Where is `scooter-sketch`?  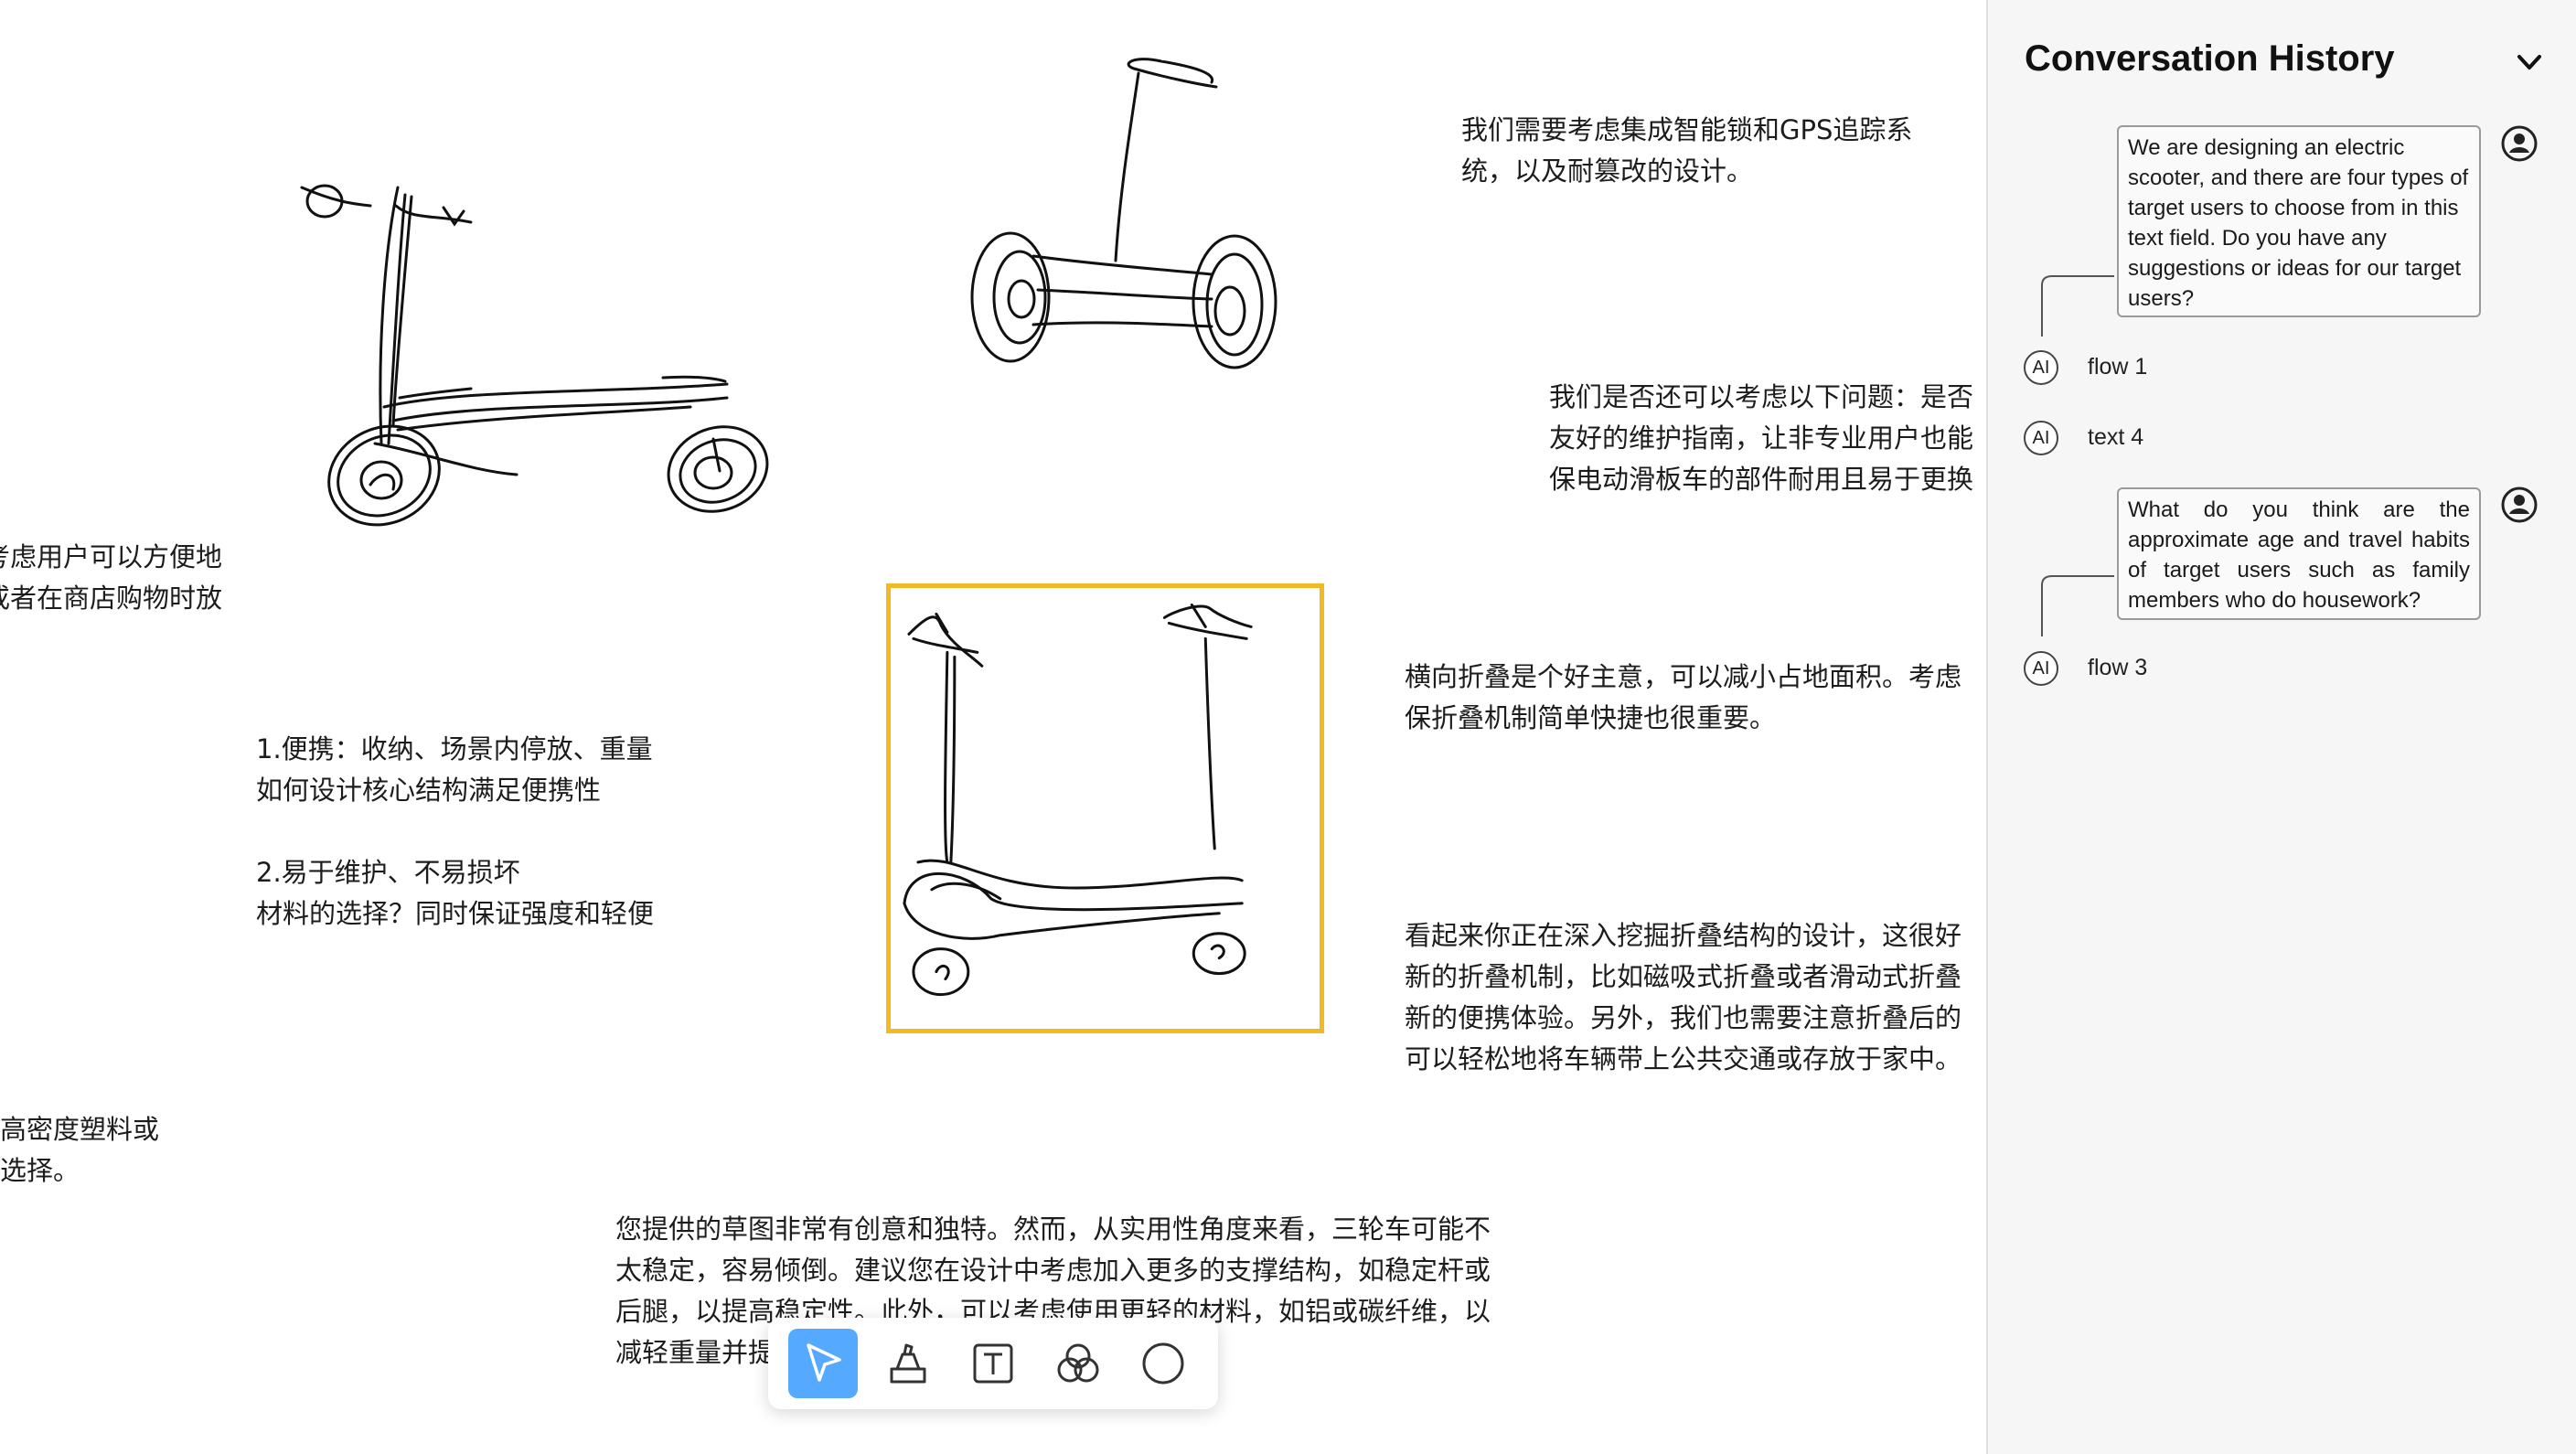
scooter-sketch is located at coordinates (544, 361).